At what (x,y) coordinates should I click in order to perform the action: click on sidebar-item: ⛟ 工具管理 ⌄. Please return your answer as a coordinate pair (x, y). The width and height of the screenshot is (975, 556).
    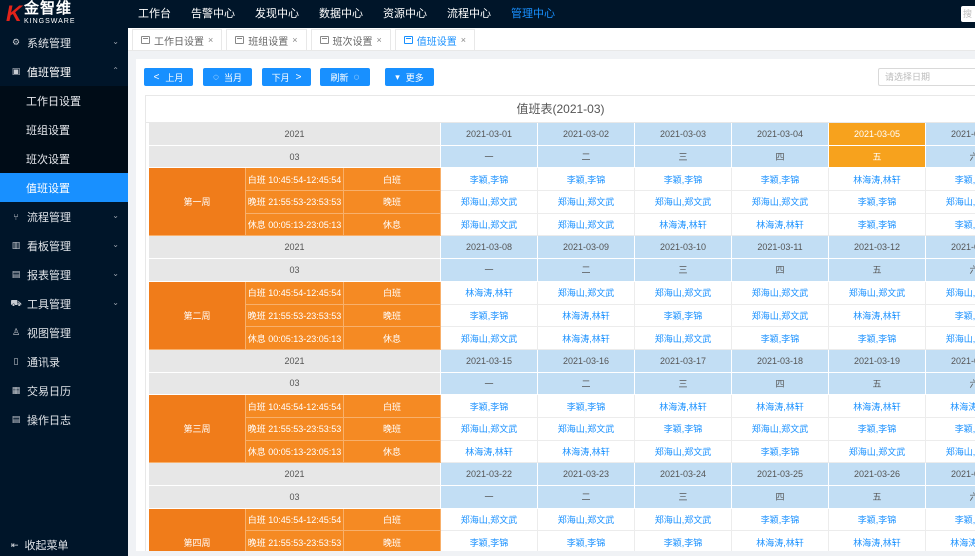
    Looking at the image, I should click on (64, 303).